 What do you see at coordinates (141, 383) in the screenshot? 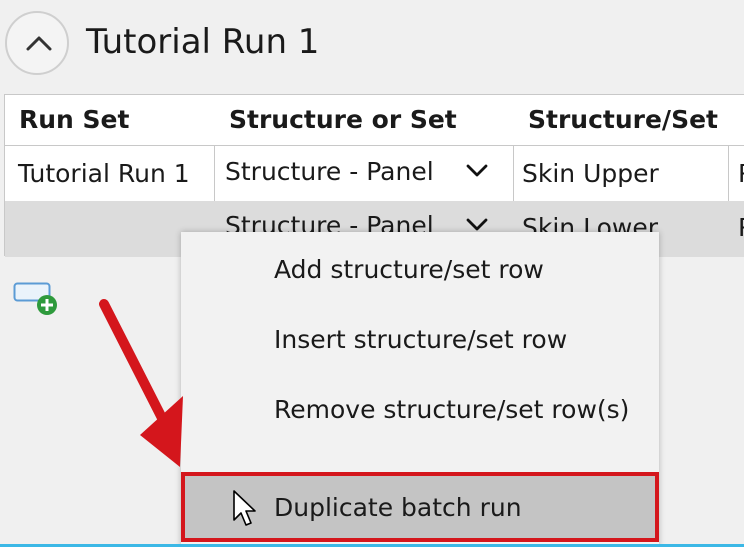
I see `red-arrow-annotation` at bounding box center [141, 383].